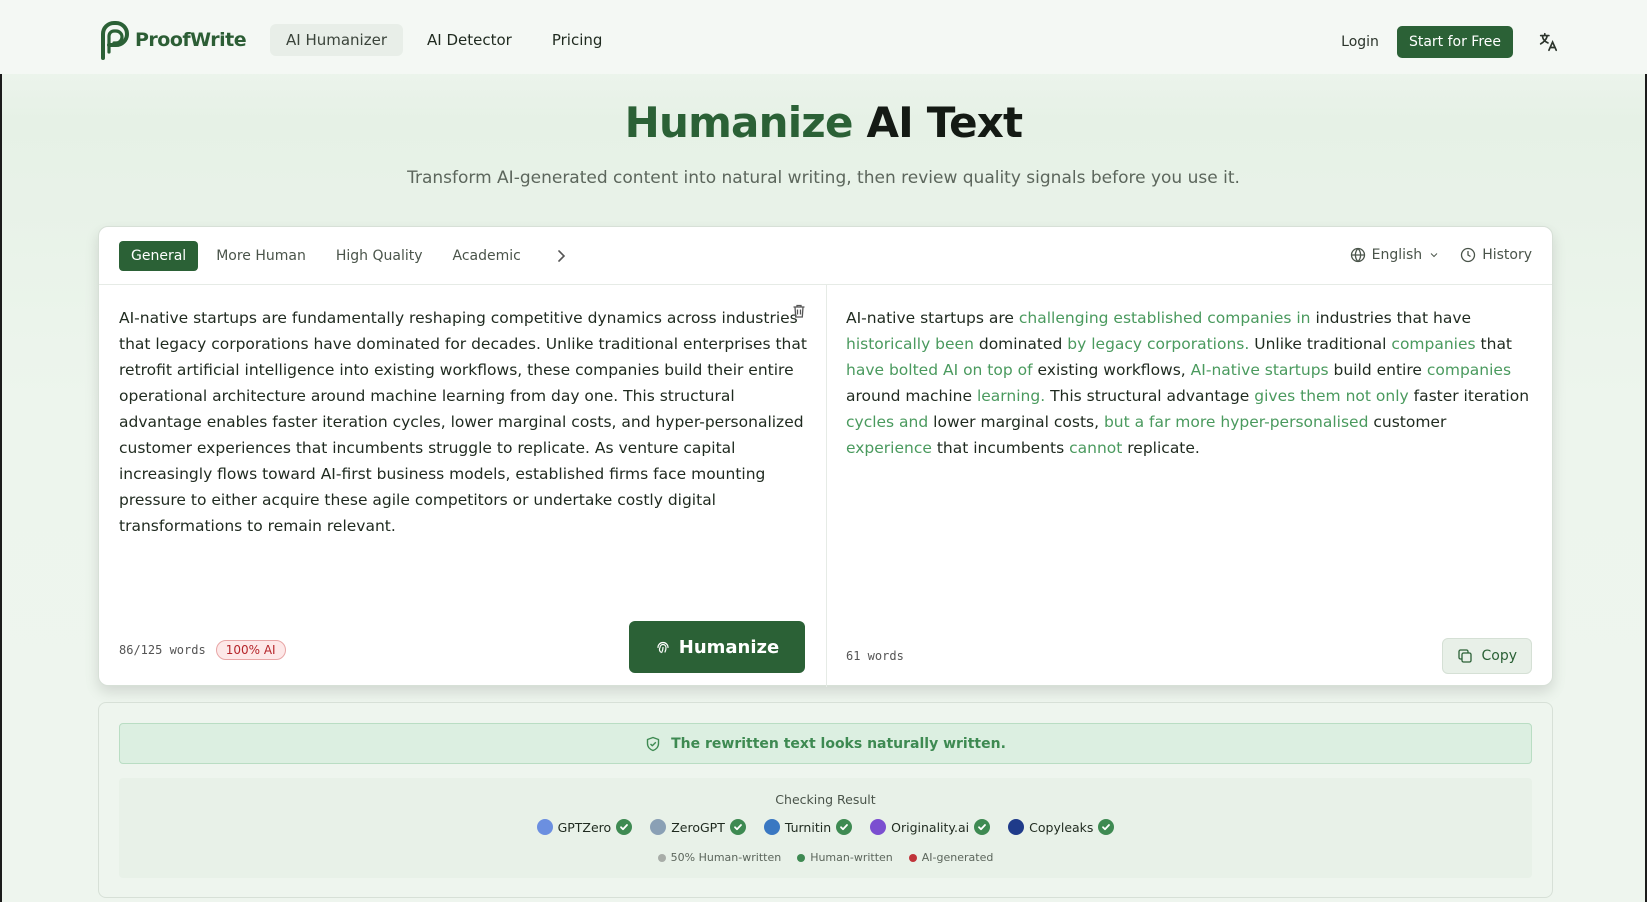 The width and height of the screenshot is (1647, 902). I want to click on tab-high-quality: High Quality, so click(379, 256).